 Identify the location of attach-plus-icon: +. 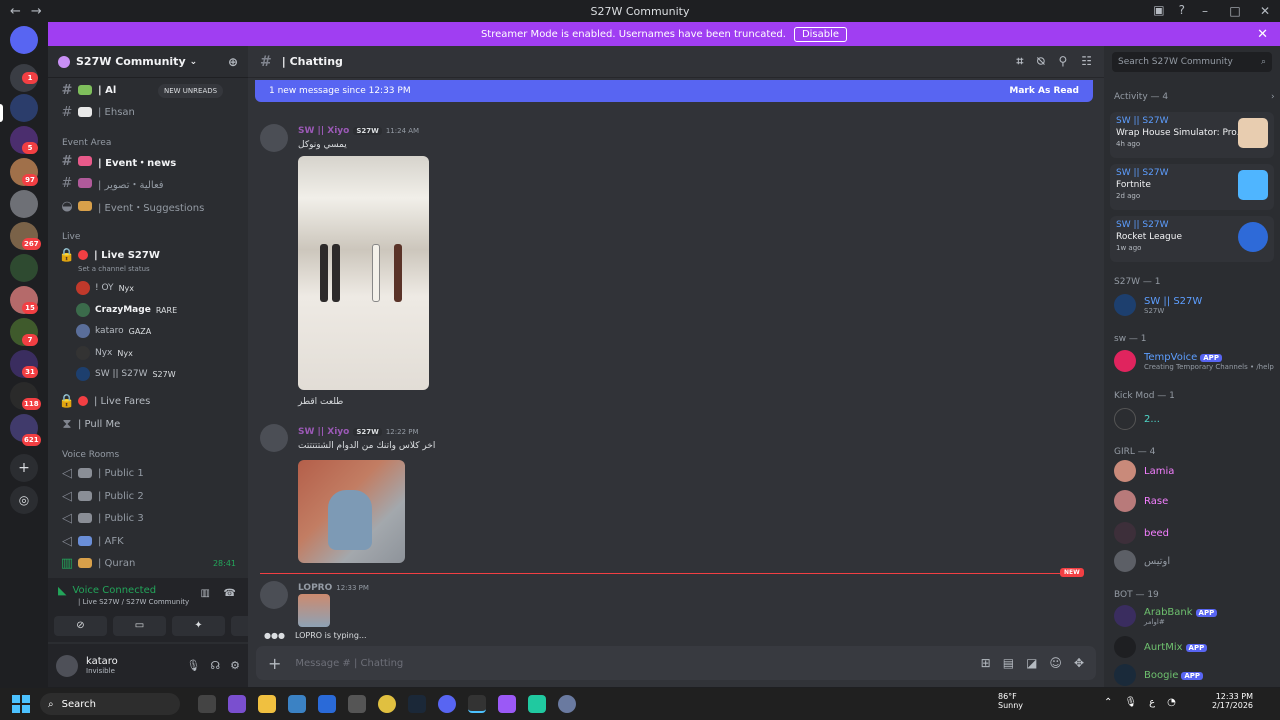
(274, 663).